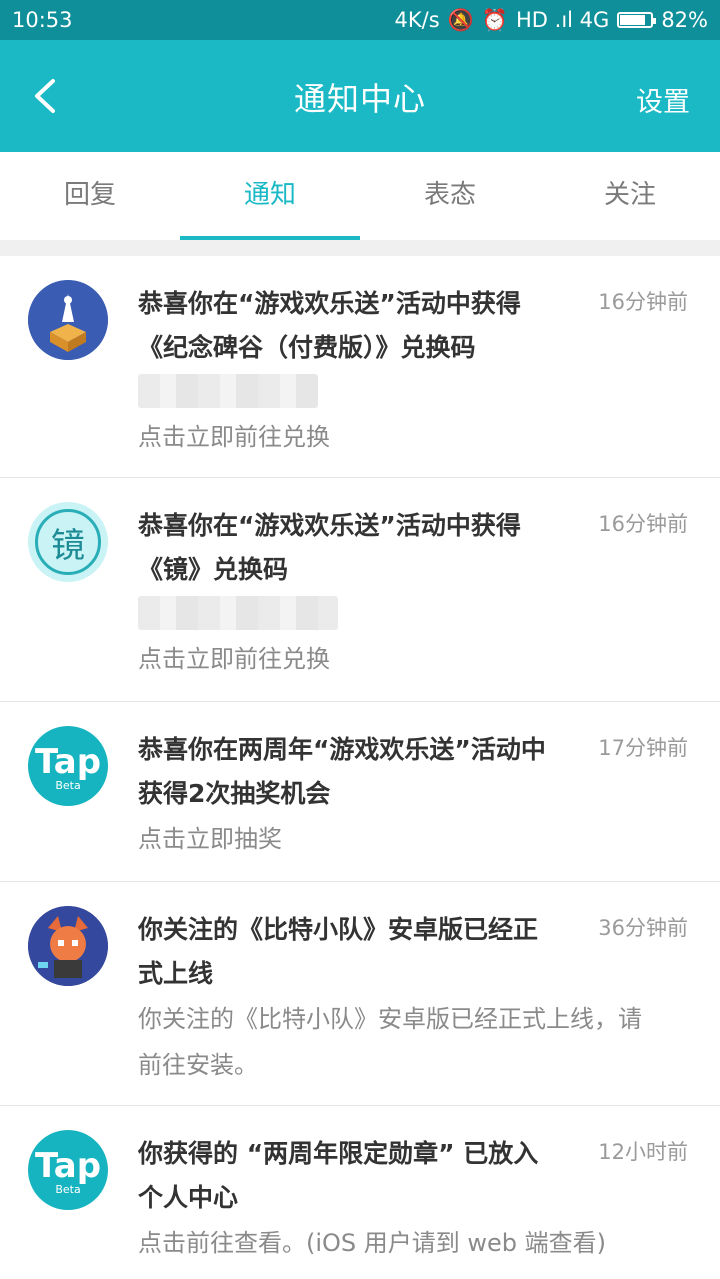 The image size is (720, 1279). Describe the element at coordinates (42, 20) in the screenshot. I see `status-time: 10:53` at that location.